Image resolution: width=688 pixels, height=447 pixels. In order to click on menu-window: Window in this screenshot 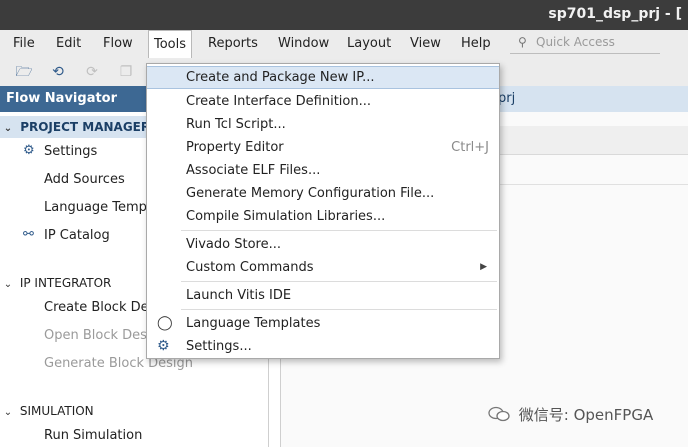, I will do `click(303, 43)`.